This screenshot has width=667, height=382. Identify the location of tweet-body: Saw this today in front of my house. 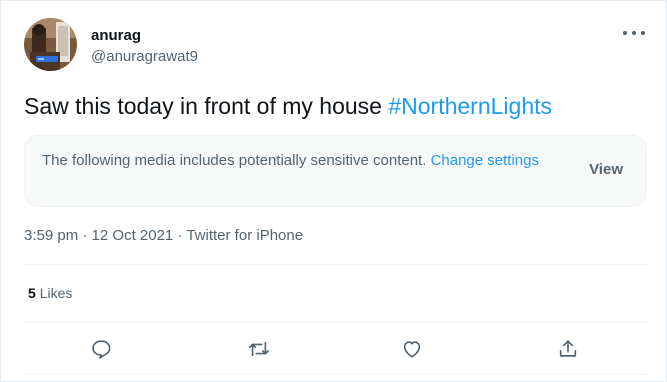
(206, 106).